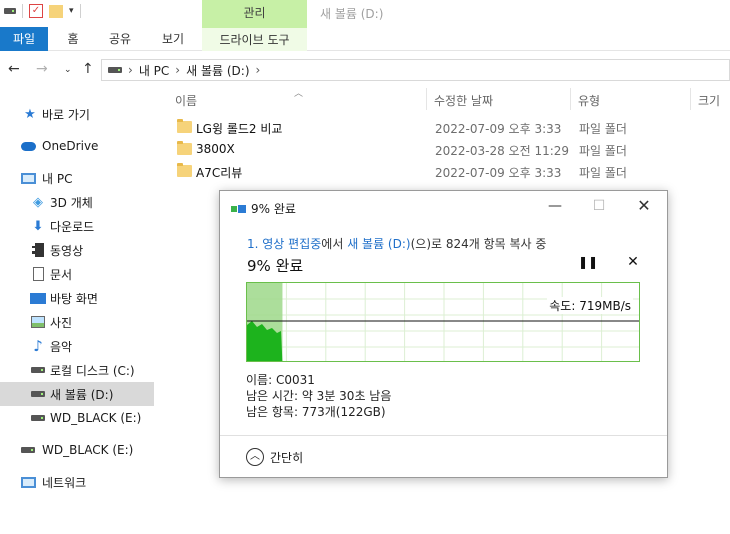 This screenshot has width=730, height=534. I want to click on dialog-title-bar: 9% 완료, so click(263, 208).